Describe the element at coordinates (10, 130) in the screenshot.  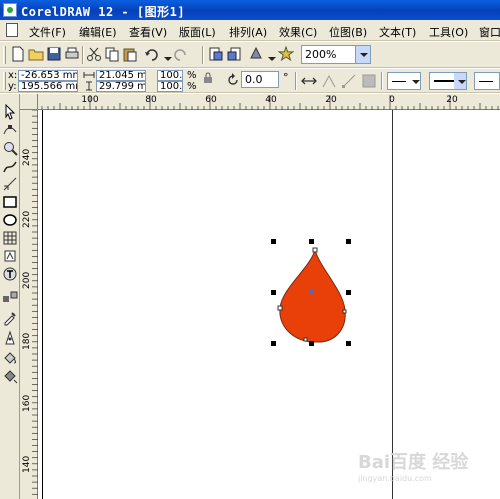
I see `shape-tool-icon` at that location.